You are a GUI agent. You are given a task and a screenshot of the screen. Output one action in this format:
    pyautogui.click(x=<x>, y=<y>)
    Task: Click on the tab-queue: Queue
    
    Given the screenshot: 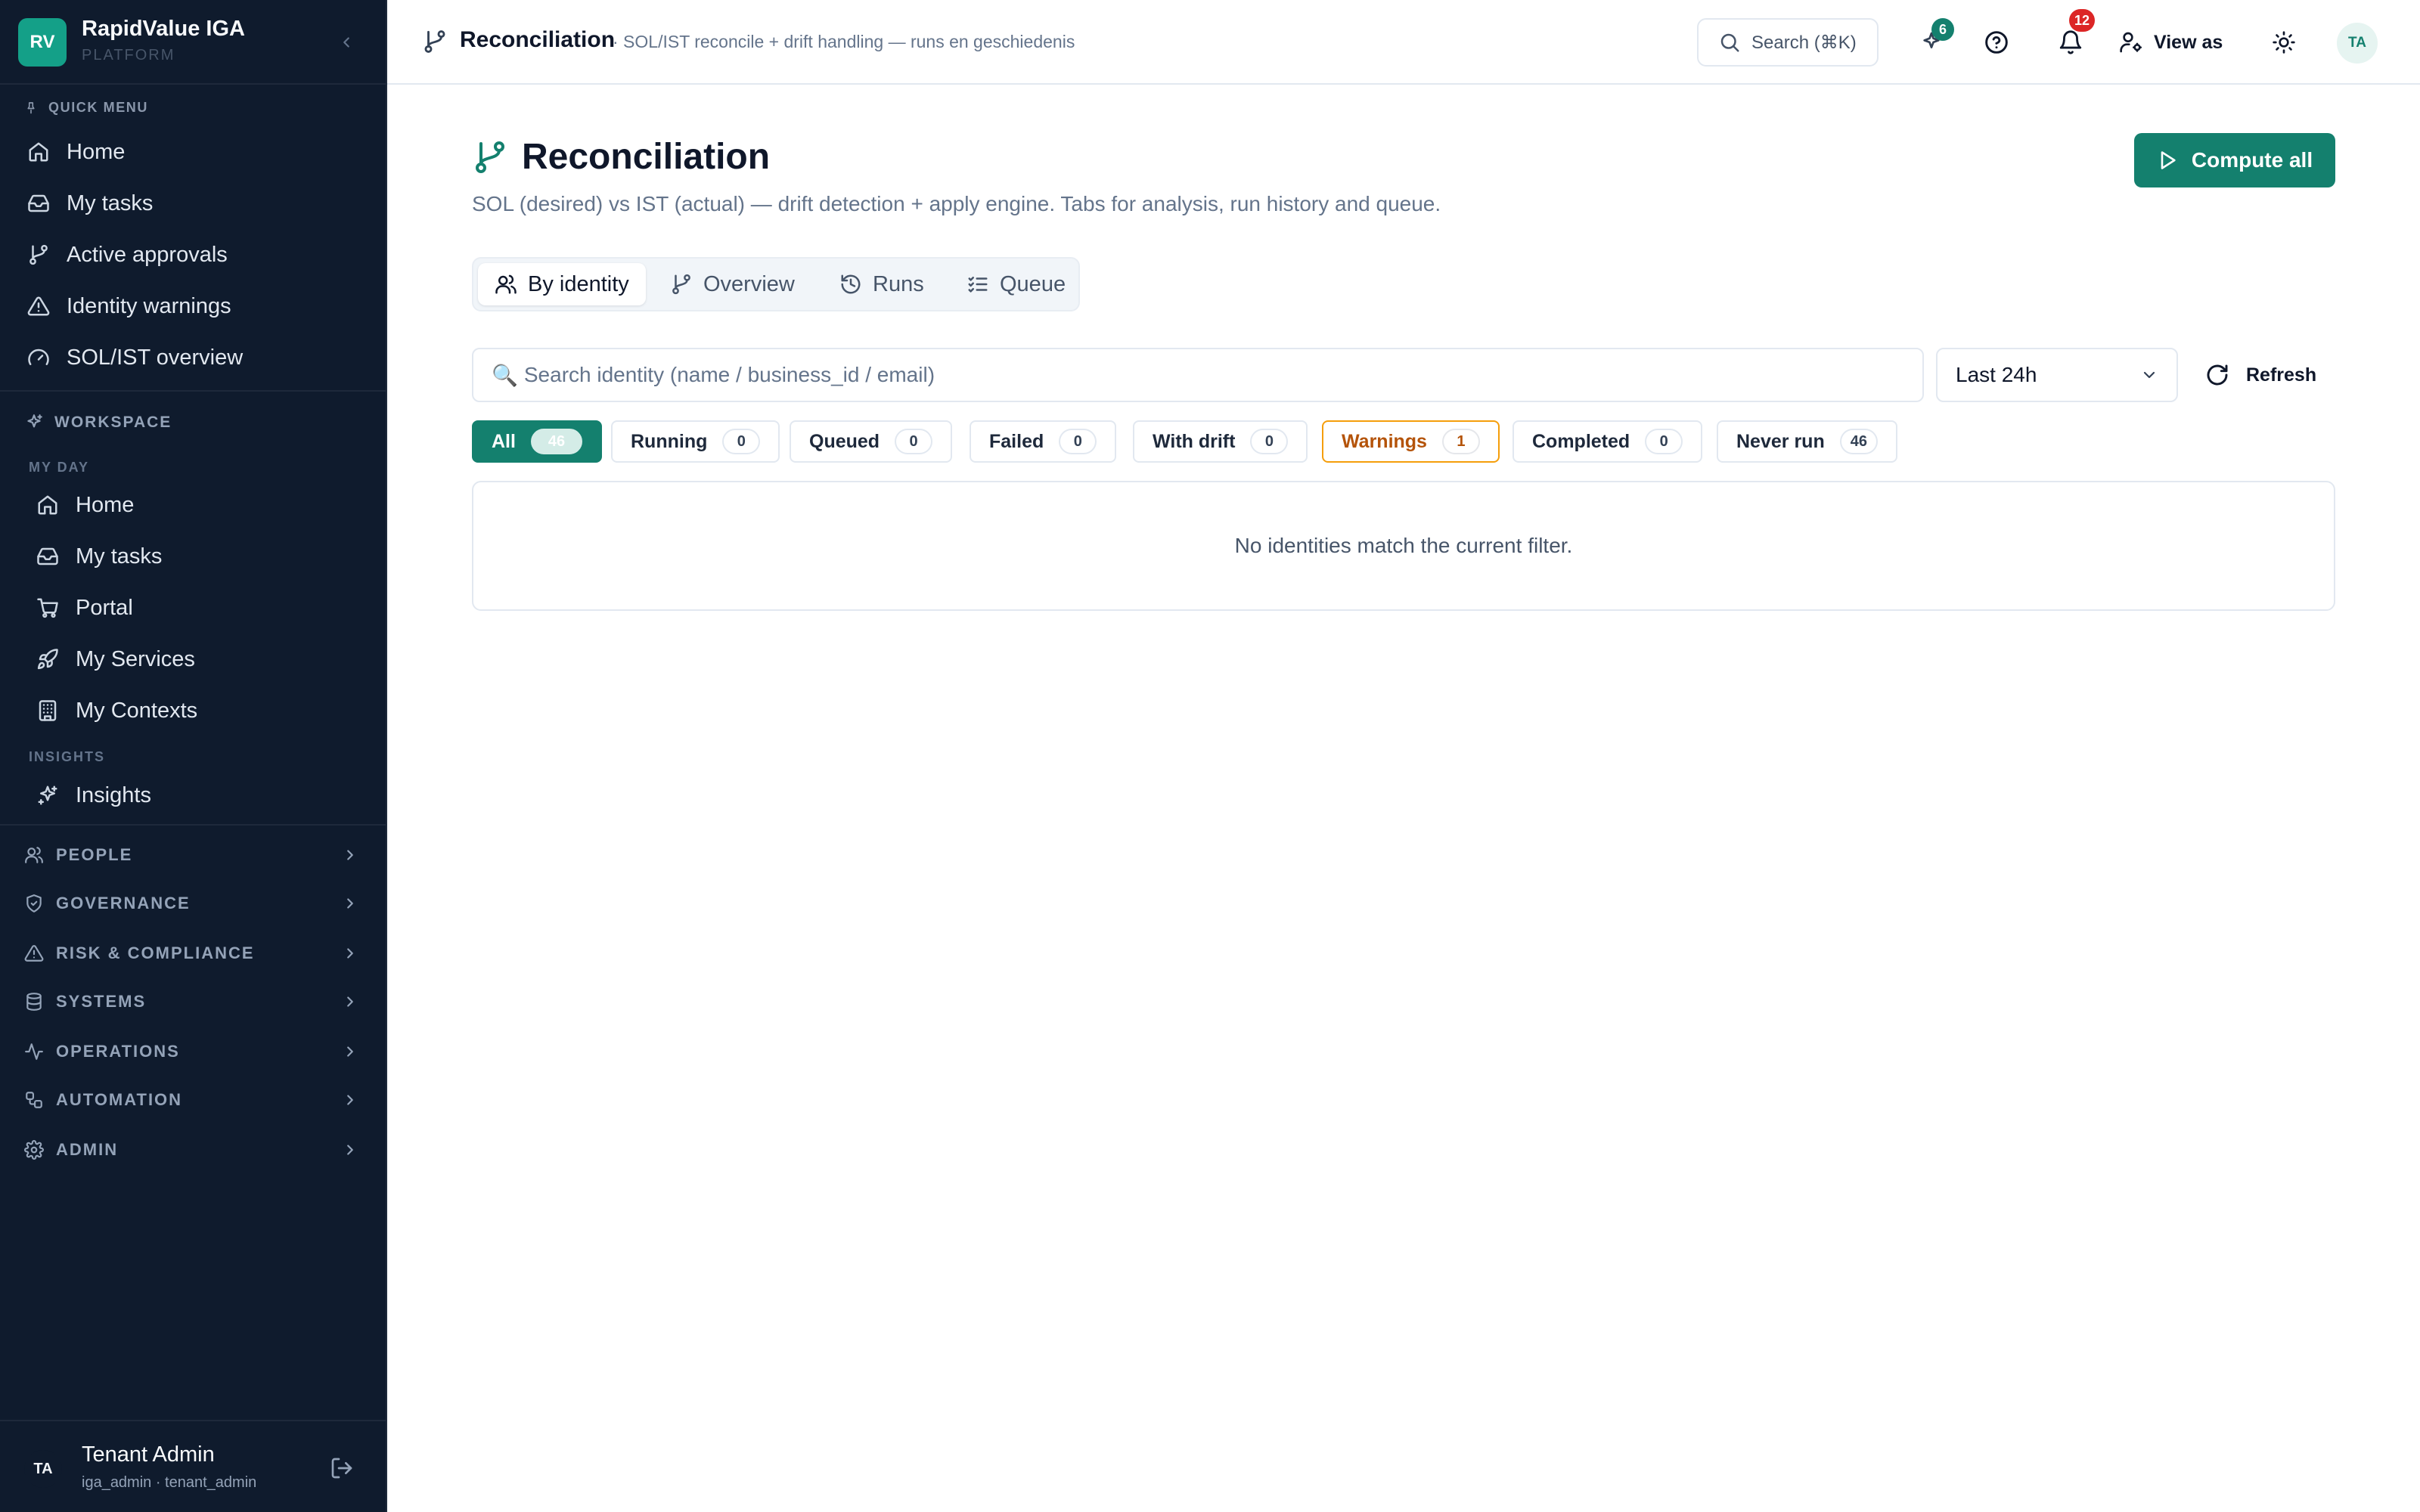 What is the action you would take?
    pyautogui.click(x=1016, y=284)
    